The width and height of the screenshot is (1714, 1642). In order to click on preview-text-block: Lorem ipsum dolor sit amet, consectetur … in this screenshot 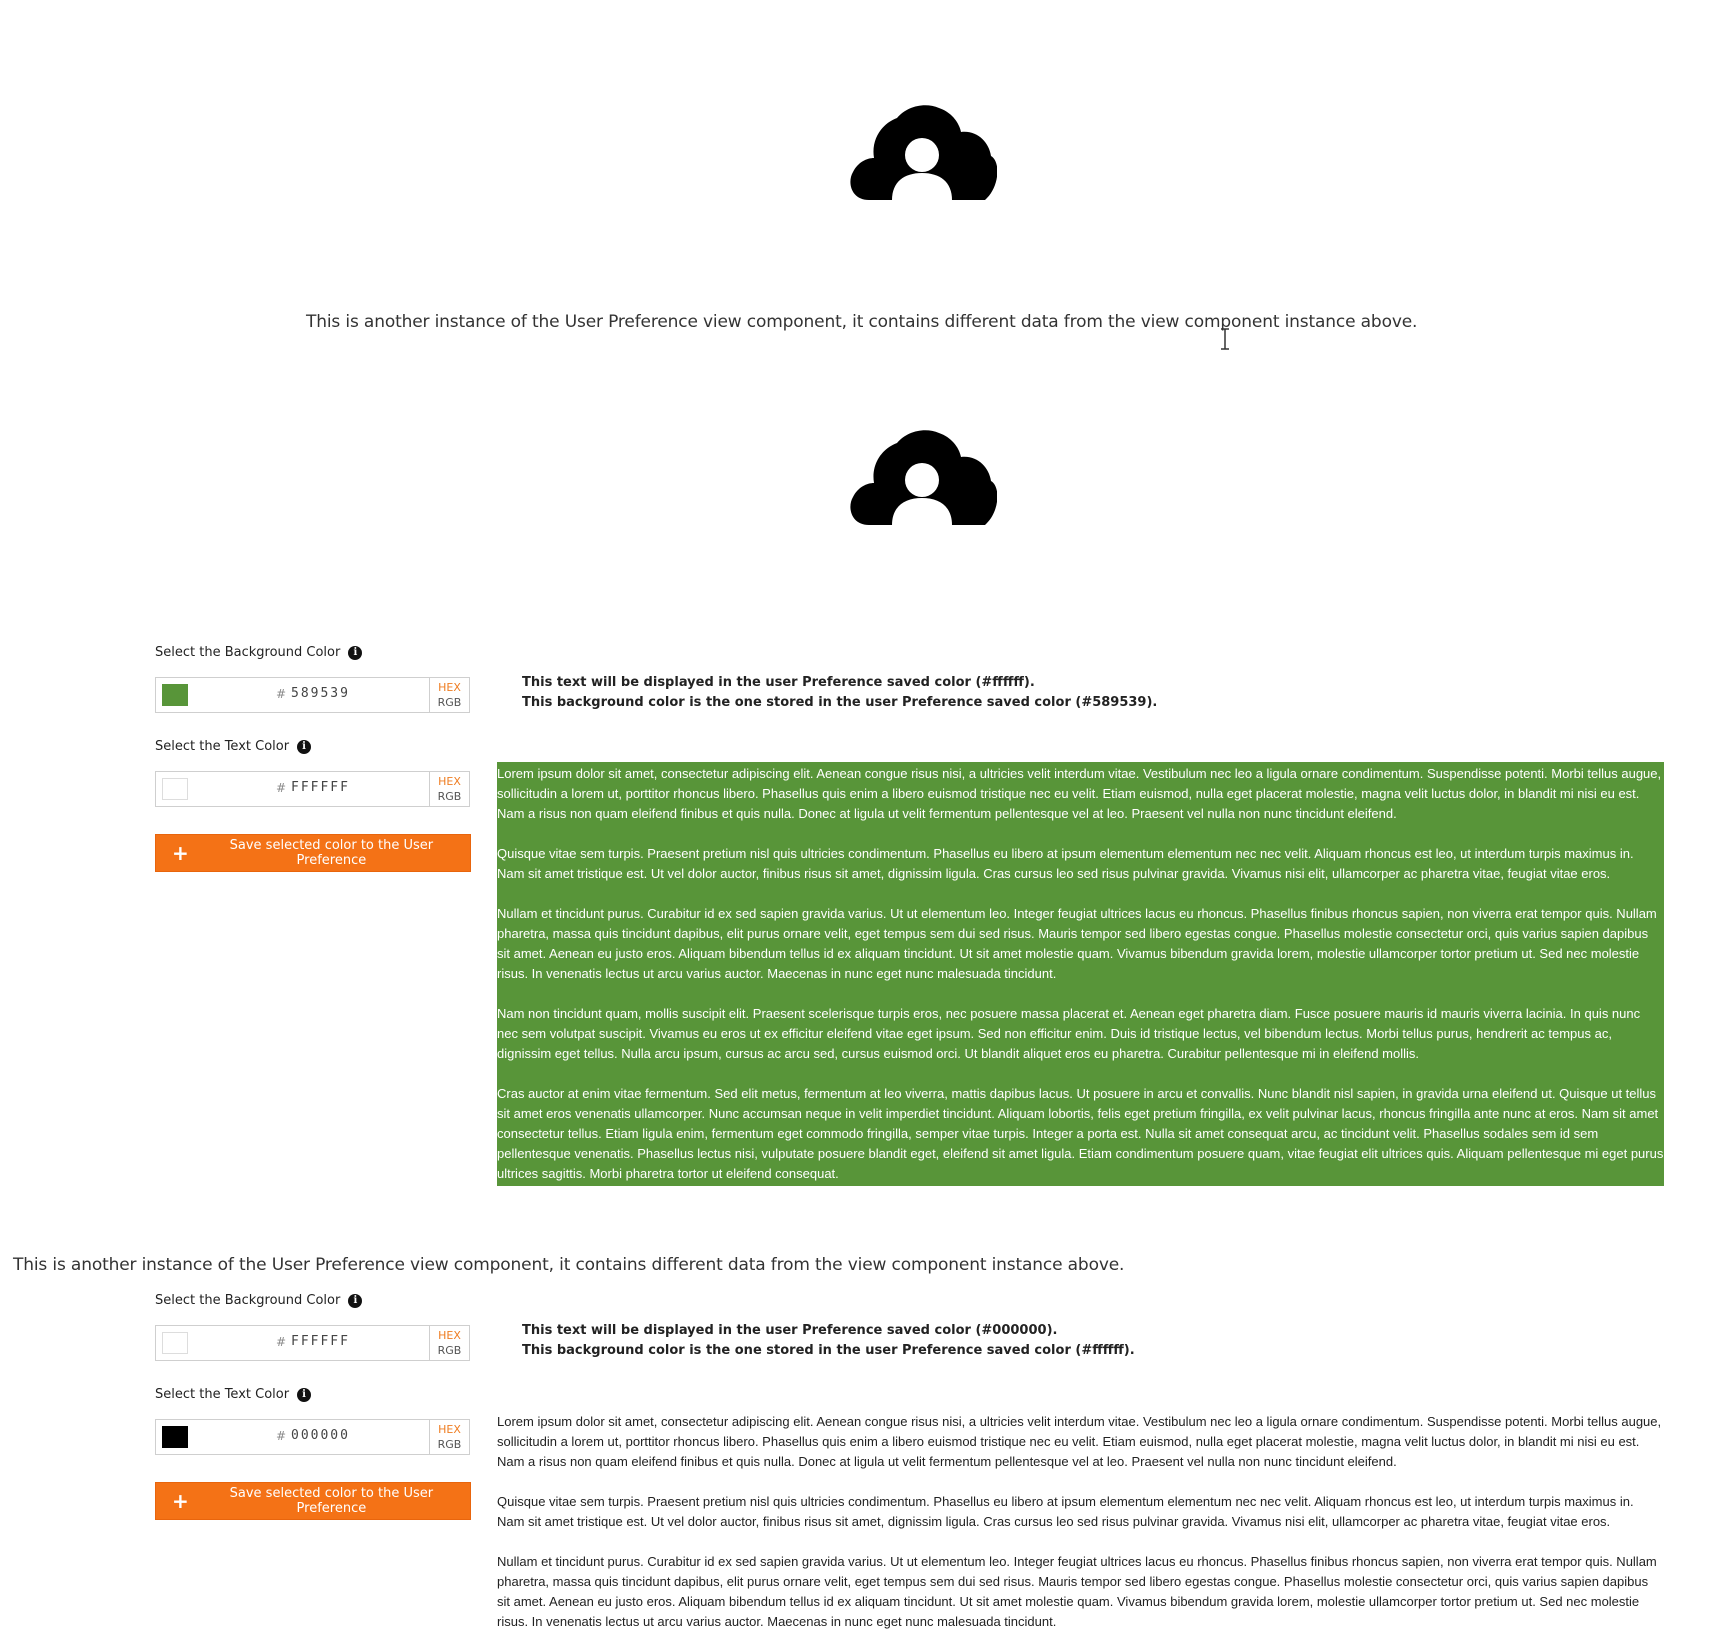, I will do `click(1080, 1522)`.